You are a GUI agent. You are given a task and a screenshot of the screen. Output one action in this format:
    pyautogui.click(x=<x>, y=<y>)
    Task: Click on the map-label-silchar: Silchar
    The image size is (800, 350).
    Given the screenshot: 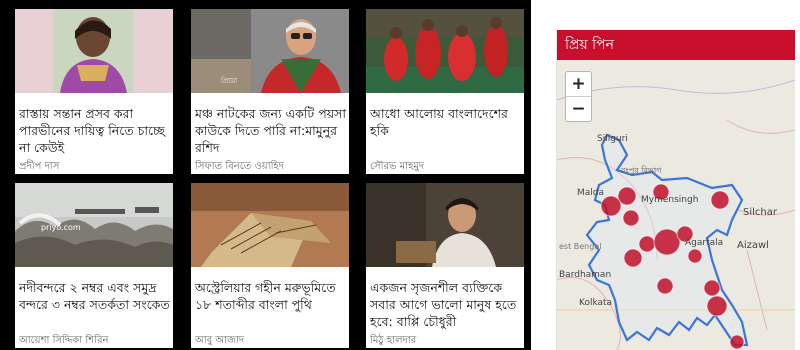 What is the action you would take?
    pyautogui.click(x=760, y=212)
    